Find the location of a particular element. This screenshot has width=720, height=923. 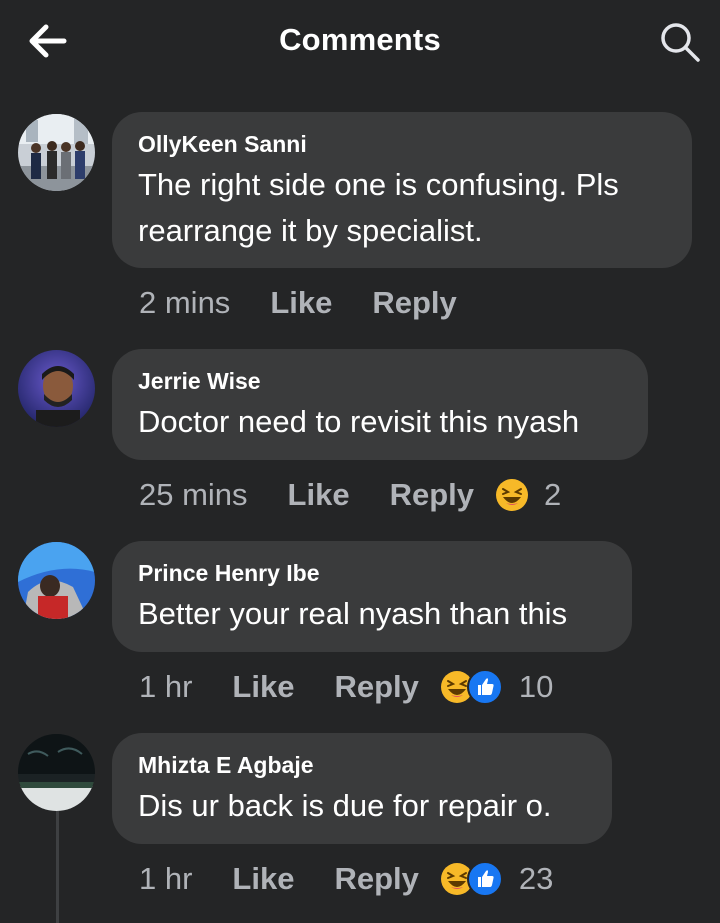

comment-text: Doctor need to revisit this nyash is located at coordinates (359, 421).